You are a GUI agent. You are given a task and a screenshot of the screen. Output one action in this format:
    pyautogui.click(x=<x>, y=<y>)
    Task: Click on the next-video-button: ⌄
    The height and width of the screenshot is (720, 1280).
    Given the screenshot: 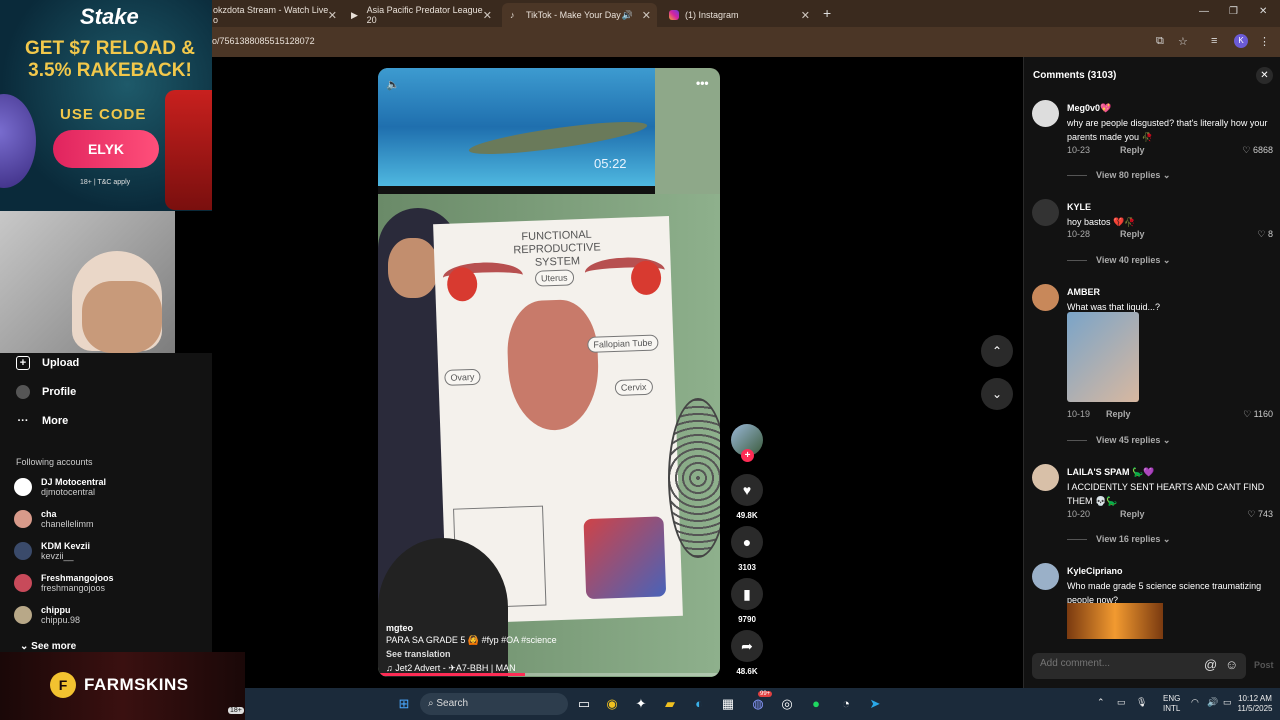 What is the action you would take?
    pyautogui.click(x=997, y=394)
    